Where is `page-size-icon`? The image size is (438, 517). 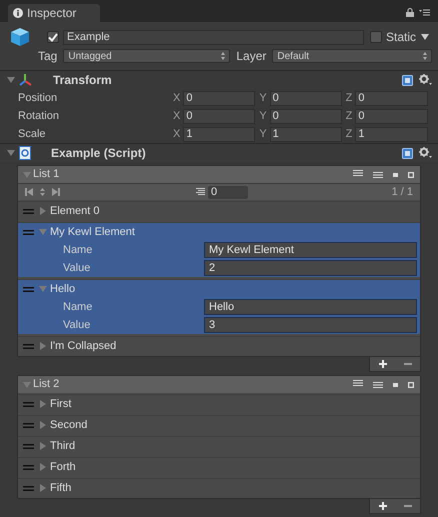 page-size-icon is located at coordinates (200, 192).